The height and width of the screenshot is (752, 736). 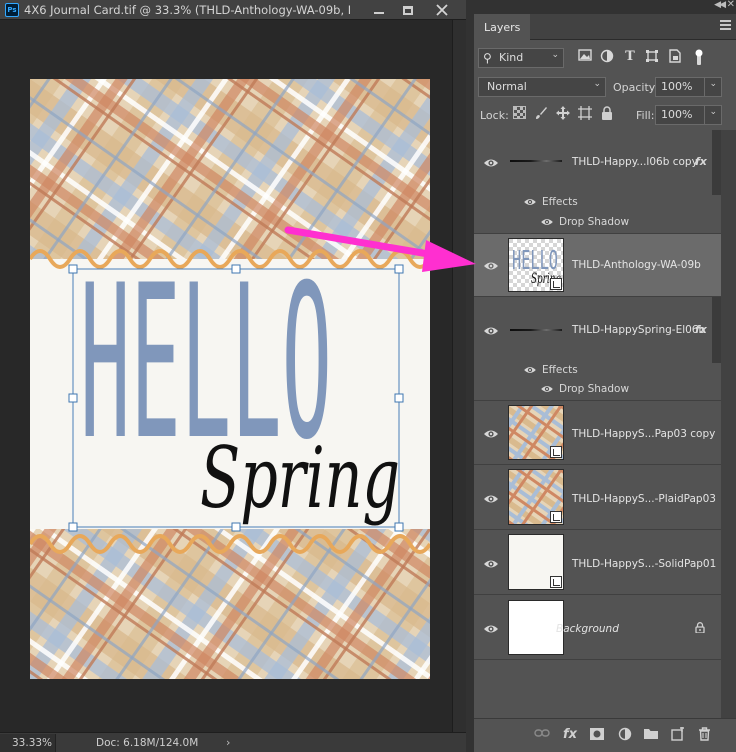 I want to click on opacity-field: 100%, so click(x=680, y=87).